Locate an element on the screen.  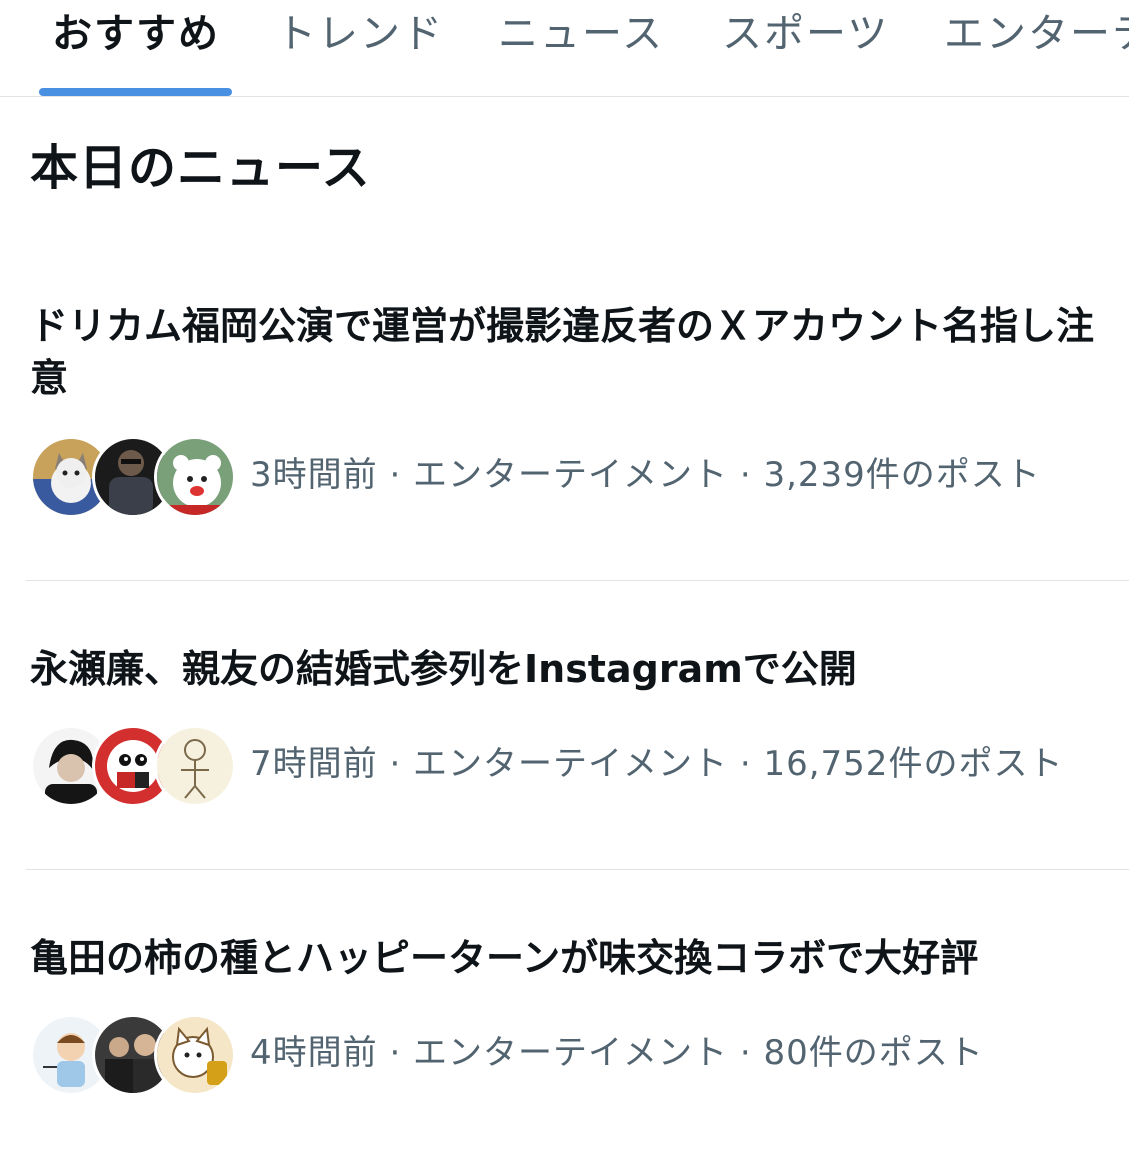
cartoon-cat-photo-icon is located at coordinates (195, 1055).